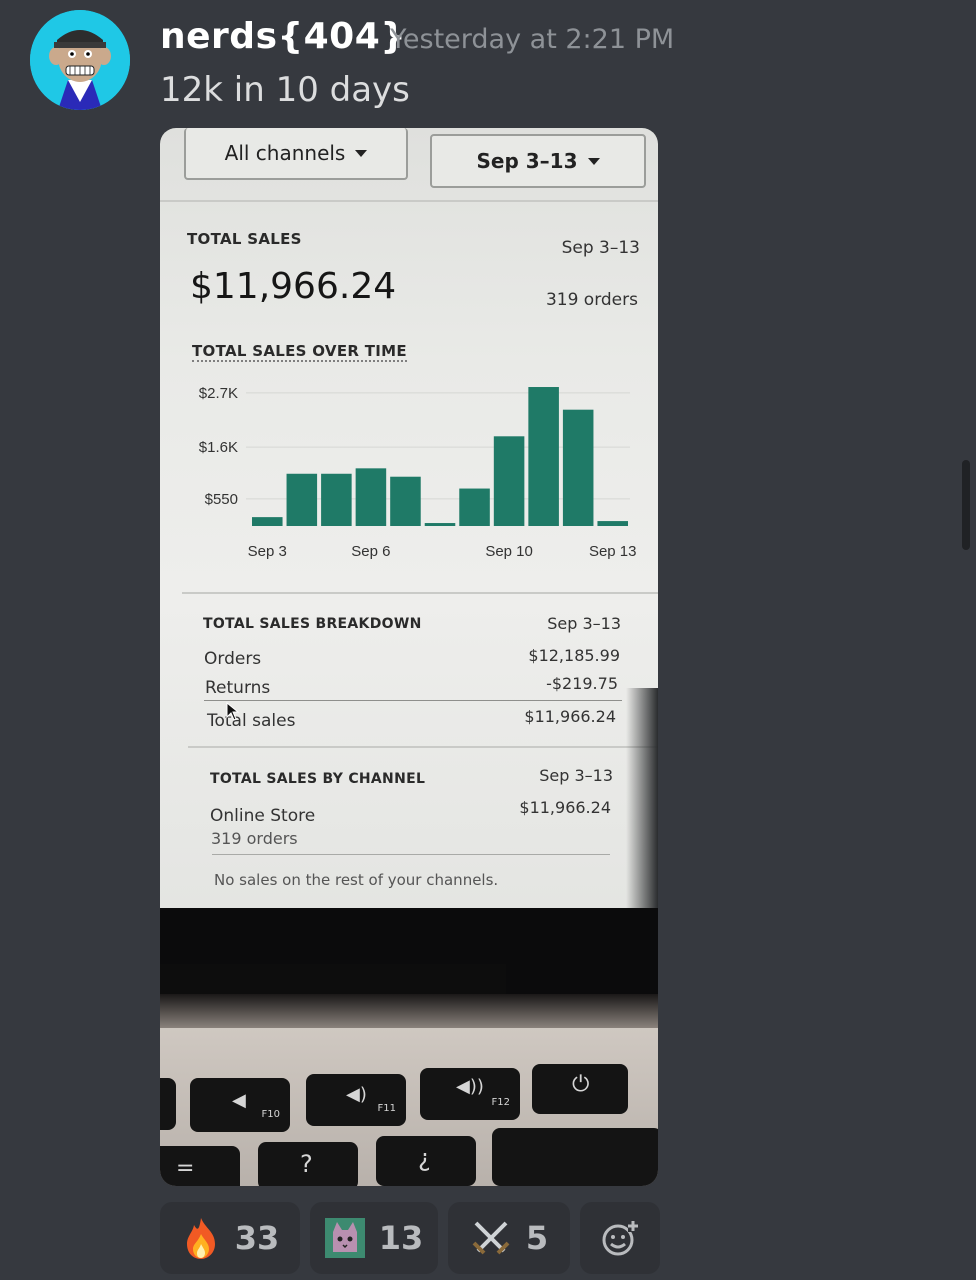  I want to click on total-sales-label: TOTAL SALES, so click(244, 239).